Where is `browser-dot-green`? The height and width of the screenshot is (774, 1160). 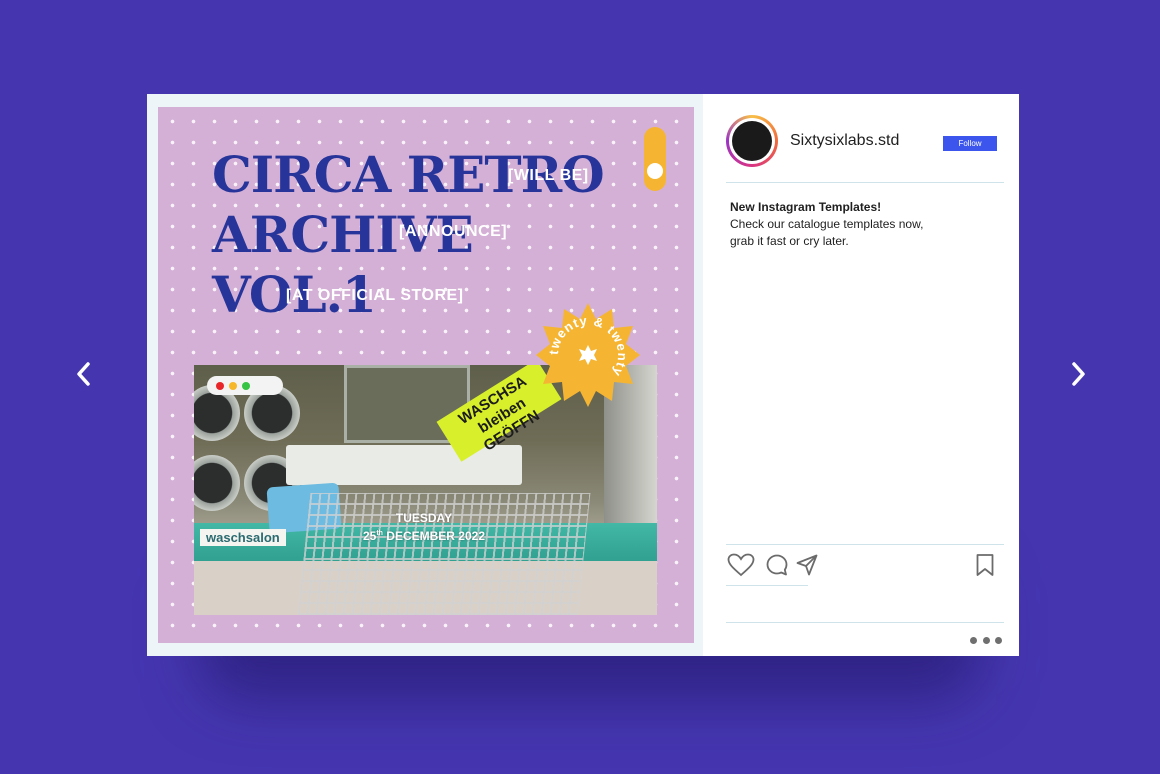
browser-dot-green is located at coordinates (246, 385).